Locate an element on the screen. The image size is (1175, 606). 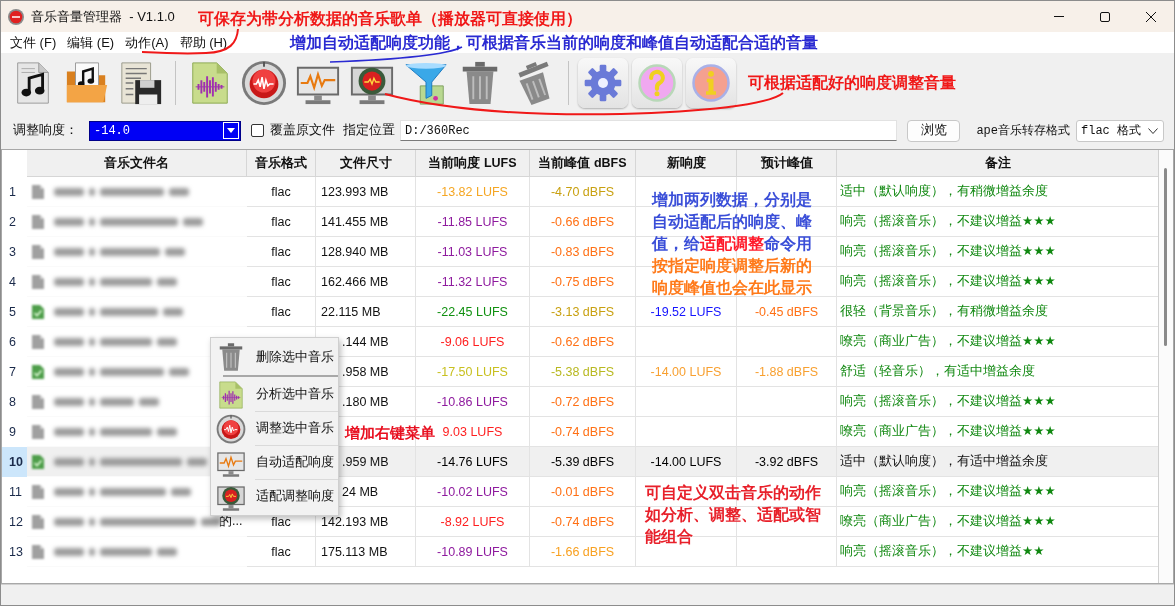
column-header: 音乐文件名 is located at coordinates (137, 163).